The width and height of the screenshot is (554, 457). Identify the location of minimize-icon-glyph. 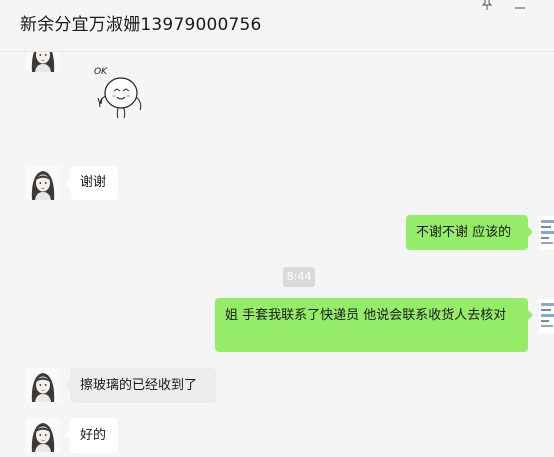
(520, 8).